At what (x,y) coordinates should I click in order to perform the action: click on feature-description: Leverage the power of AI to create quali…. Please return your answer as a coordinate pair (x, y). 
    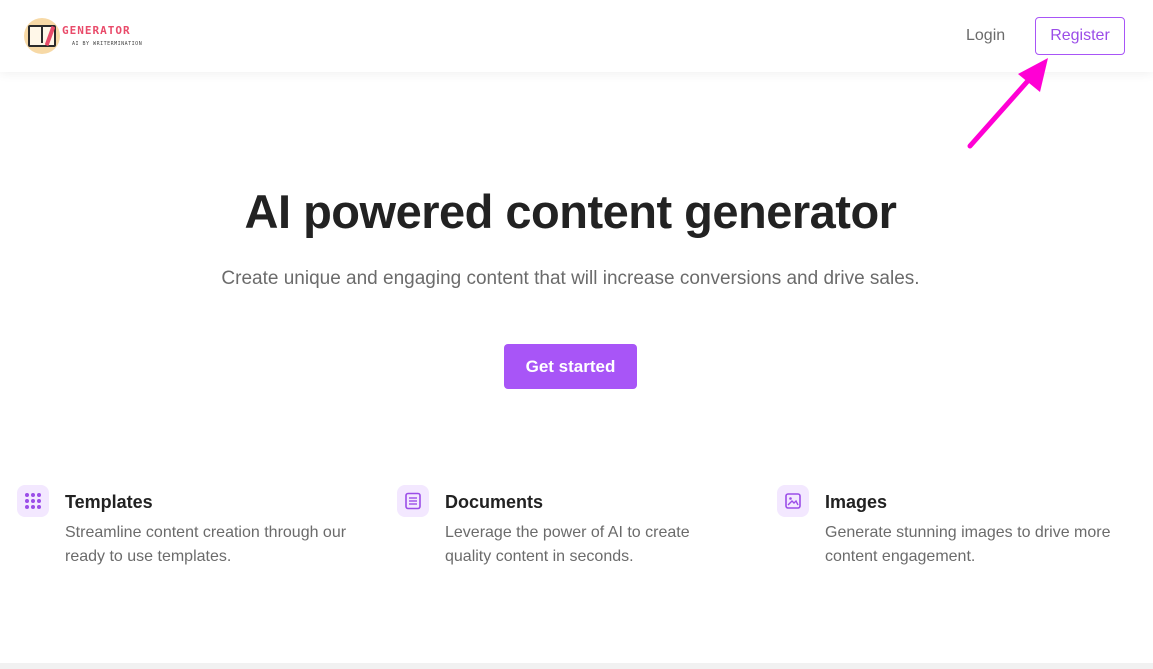
    Looking at the image, I should click on (567, 544).